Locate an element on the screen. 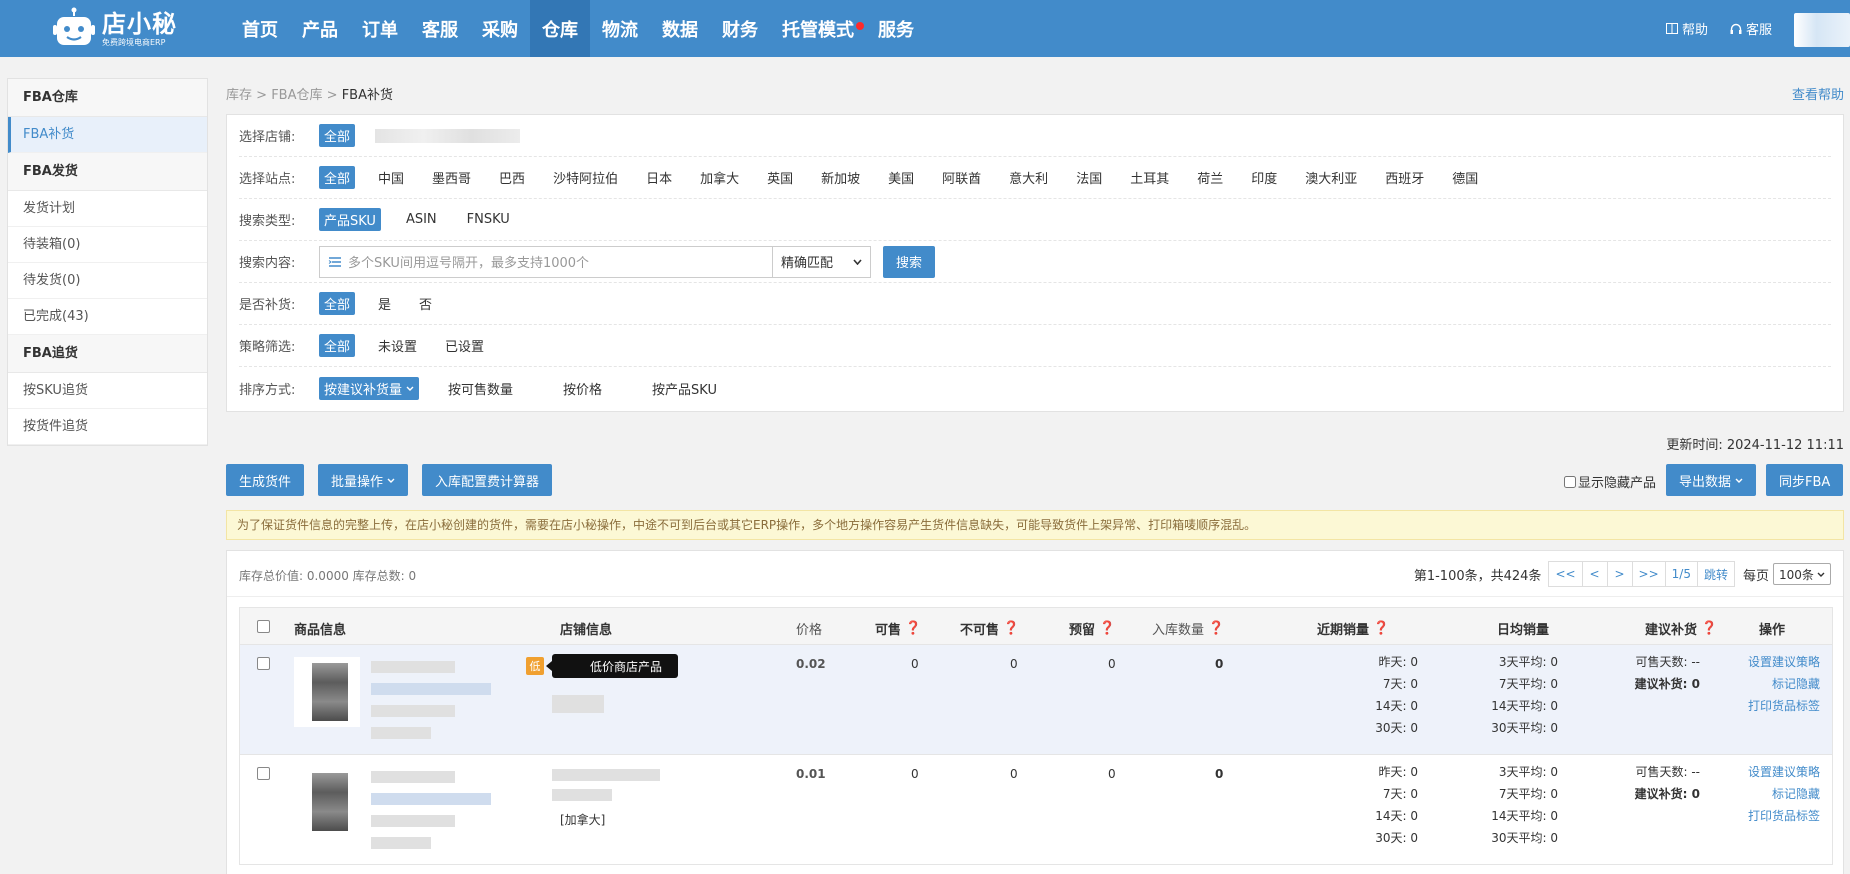  site-option: 西班牙 is located at coordinates (1404, 177).